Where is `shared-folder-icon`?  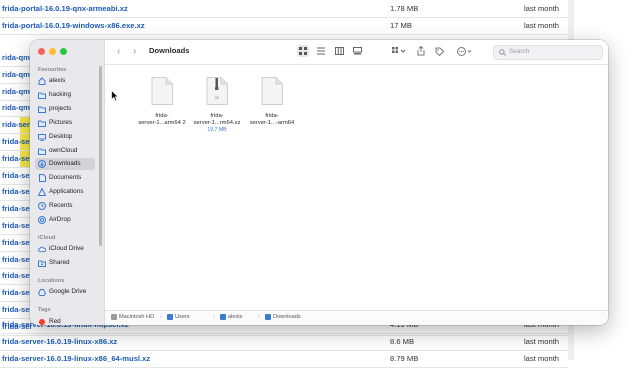 shared-folder-icon is located at coordinates (42, 263).